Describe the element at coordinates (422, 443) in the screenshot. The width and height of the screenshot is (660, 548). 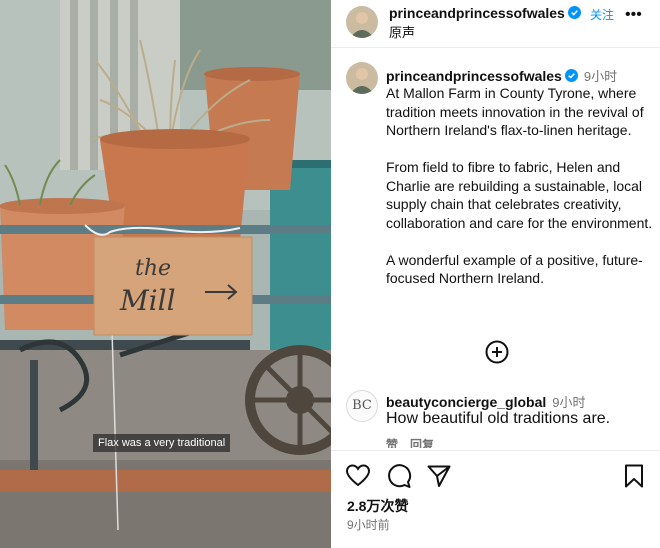
I see `comment-reply-button: 回复` at that location.